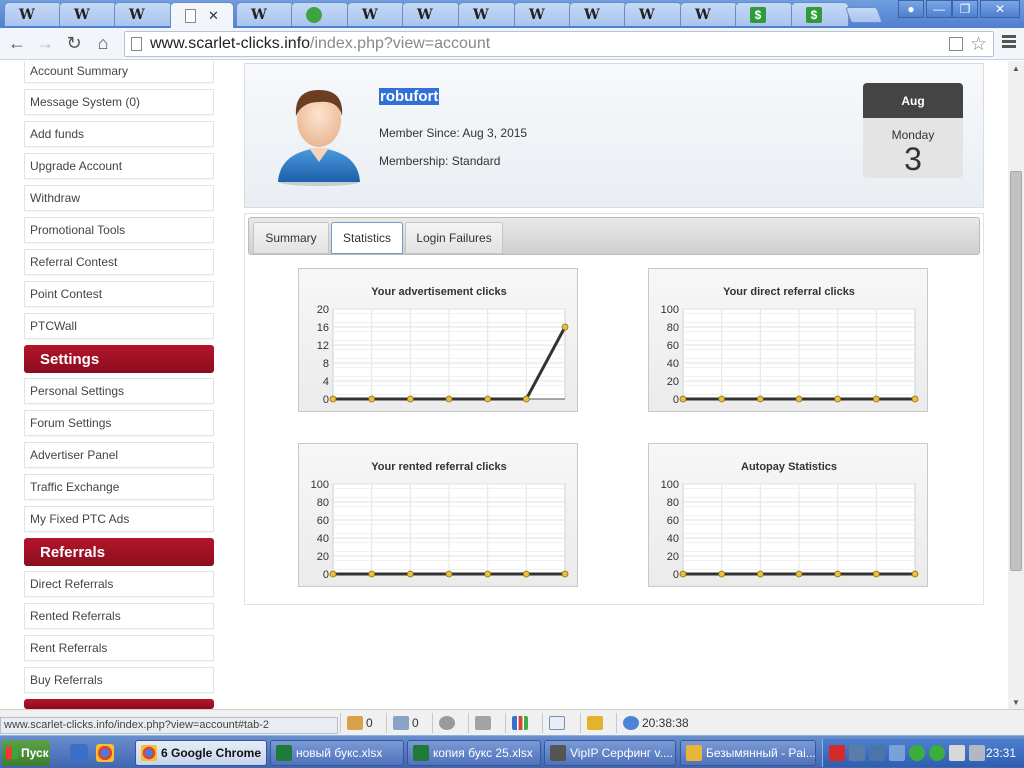 The width and height of the screenshot is (1024, 768). What do you see at coordinates (1000, 9) in the screenshot?
I see `close-window-icon: ✕` at bounding box center [1000, 9].